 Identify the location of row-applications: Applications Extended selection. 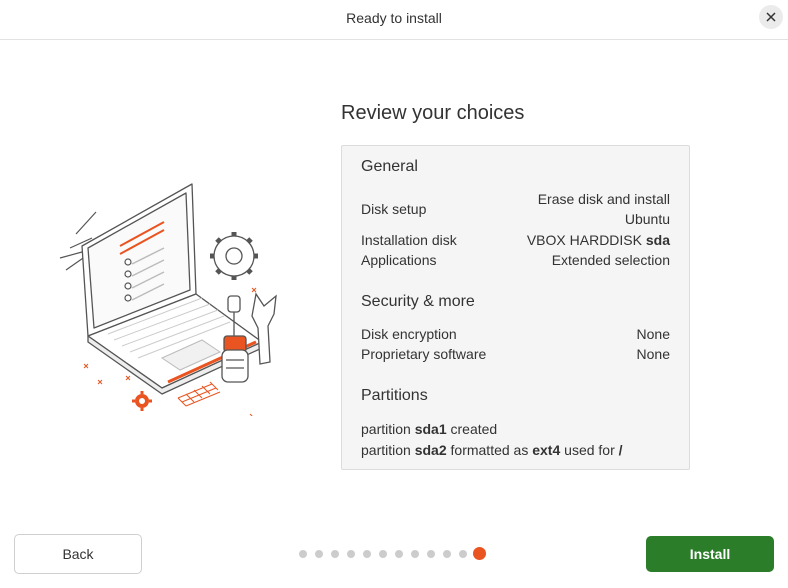
(515, 260).